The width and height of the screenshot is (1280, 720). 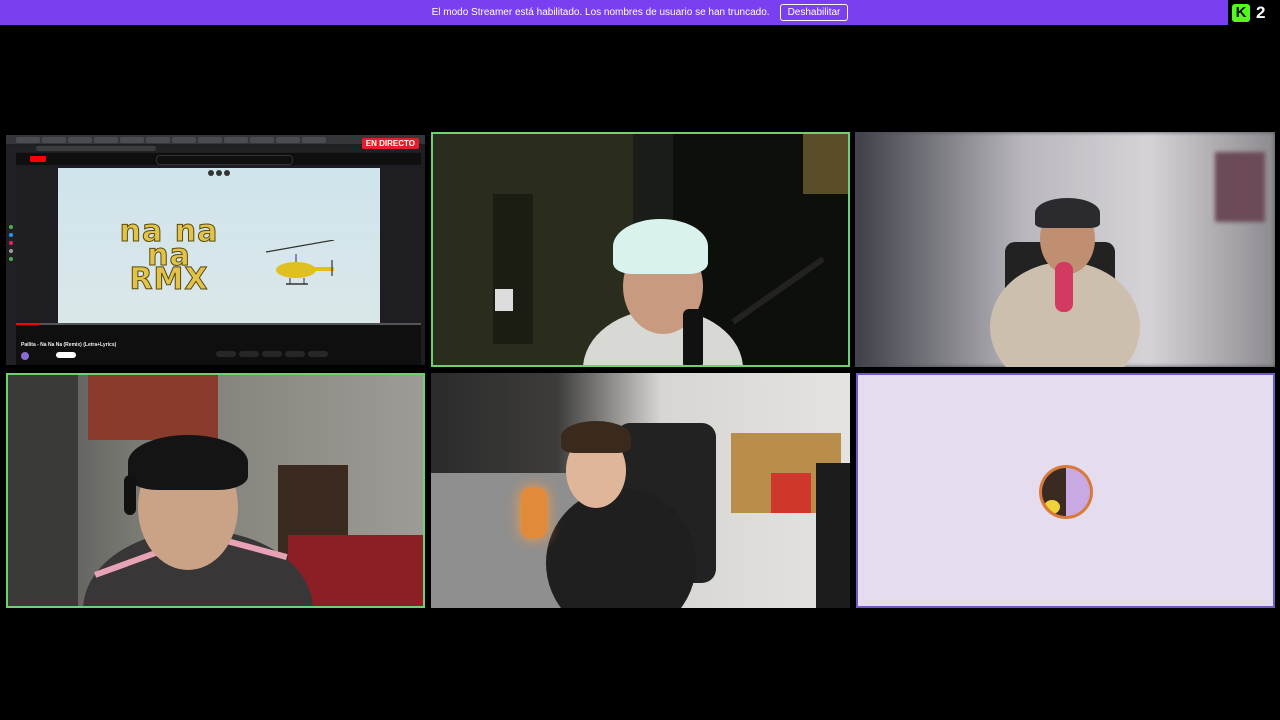 I want to click on posters, so click(x=153, y=407).